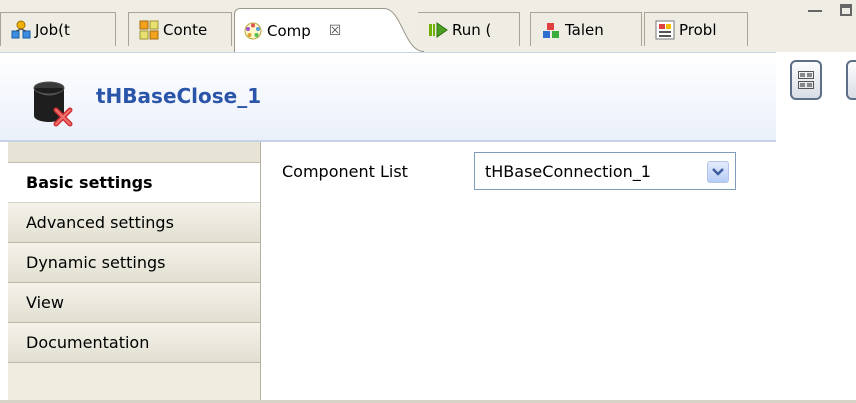  I want to click on tab-job: Job(t, so click(58, 29).